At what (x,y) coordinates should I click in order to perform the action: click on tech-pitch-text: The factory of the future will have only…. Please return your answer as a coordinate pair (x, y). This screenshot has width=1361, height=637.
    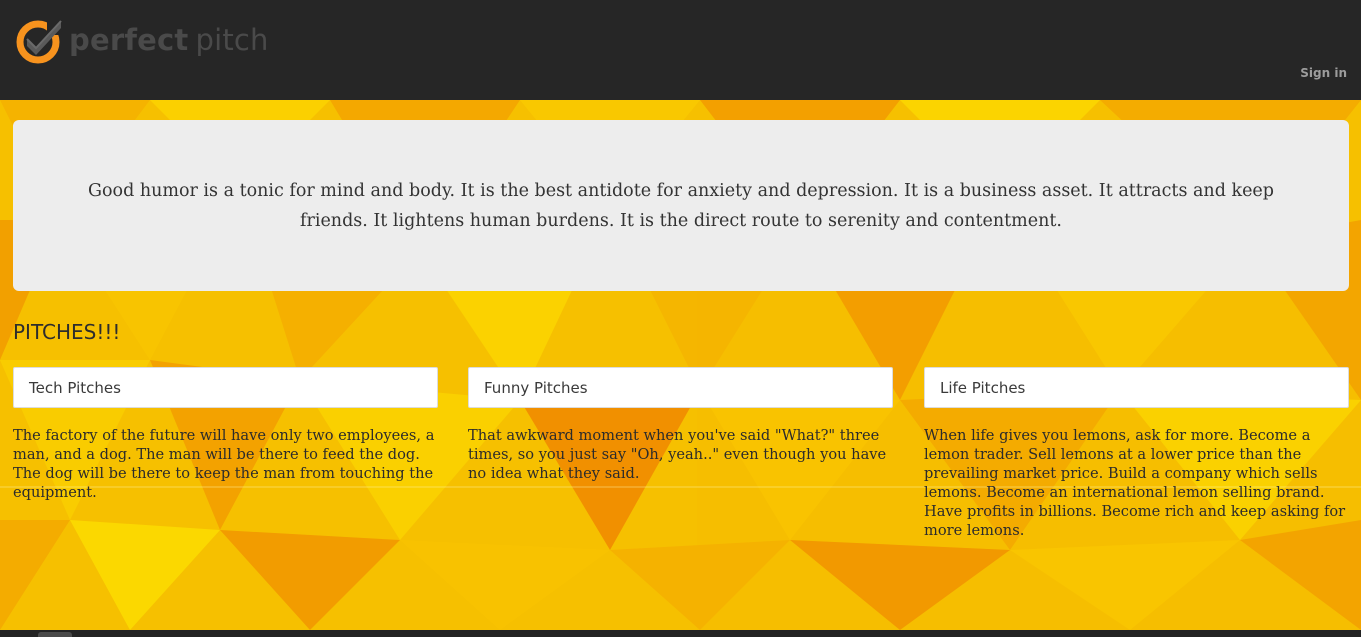
    Looking at the image, I should click on (224, 464).